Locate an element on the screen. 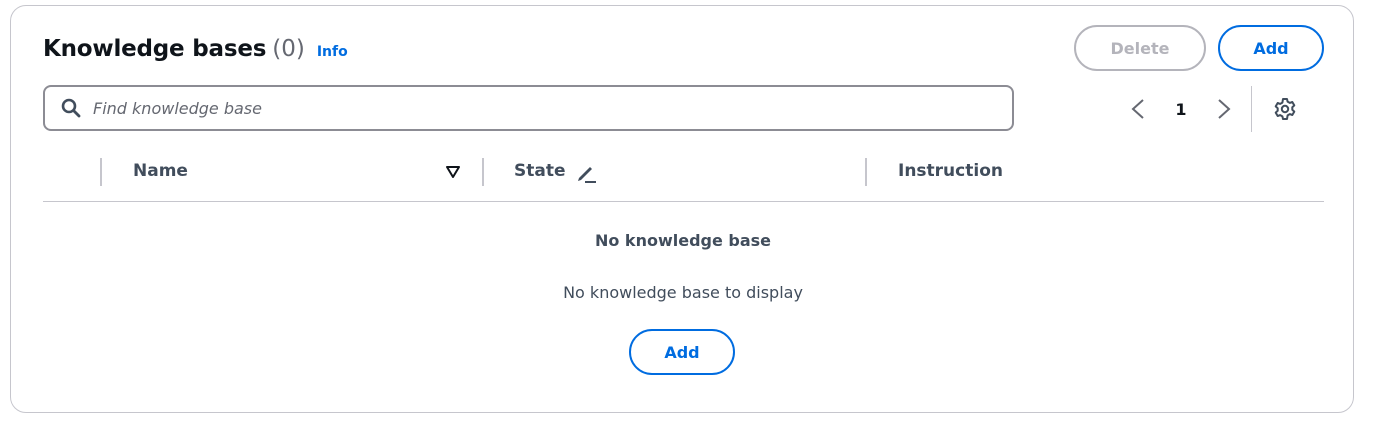 This screenshot has width=1374, height=426. column-header-state: State is located at coordinates (540, 171).